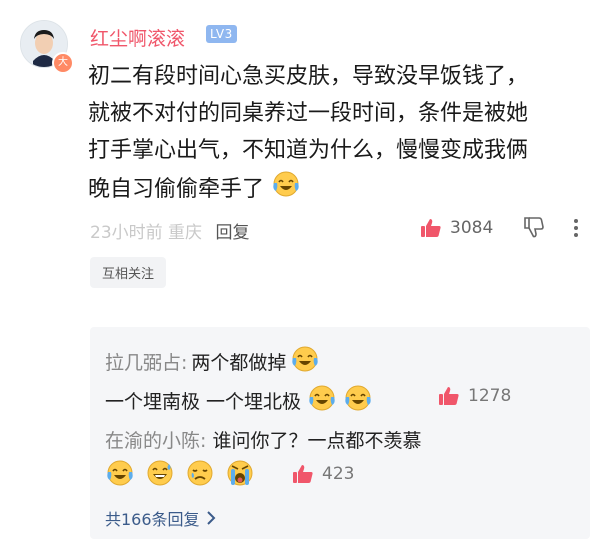 The height and width of the screenshot is (559, 600). What do you see at coordinates (472, 228) in the screenshot?
I see `like-count: 3084` at bounding box center [472, 228].